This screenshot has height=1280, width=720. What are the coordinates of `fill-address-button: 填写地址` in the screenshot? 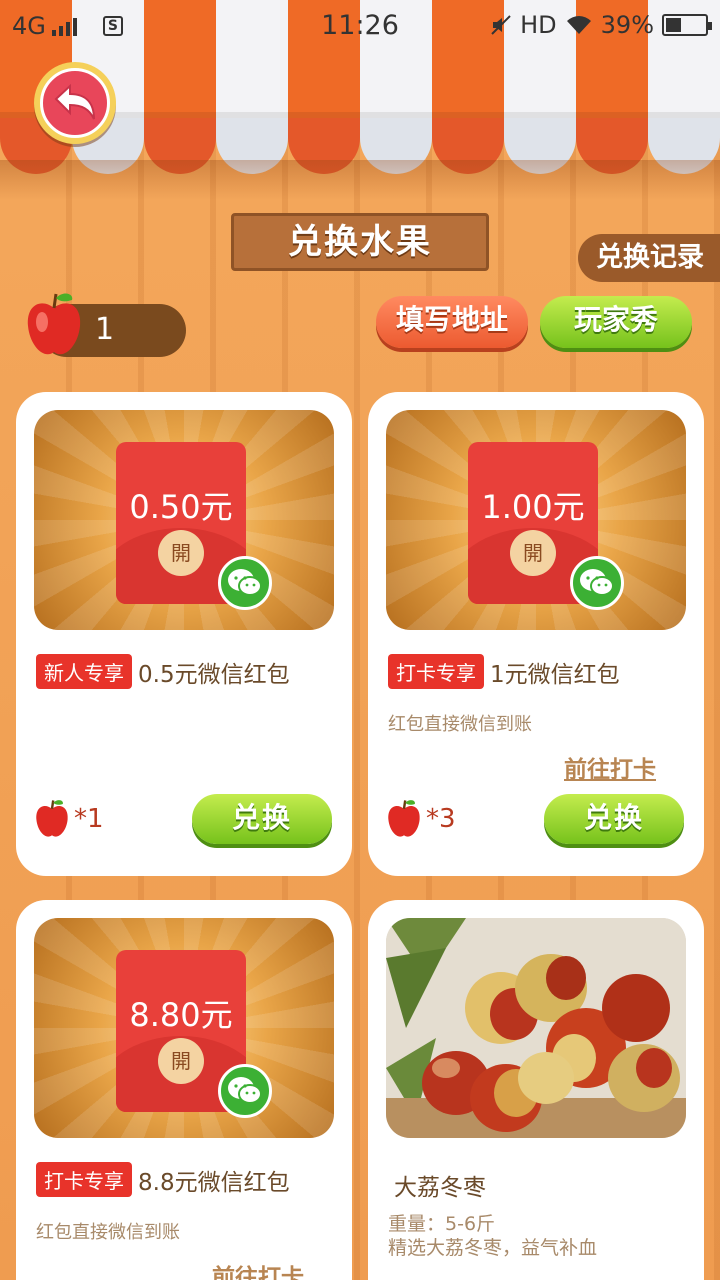 It's located at (452, 322).